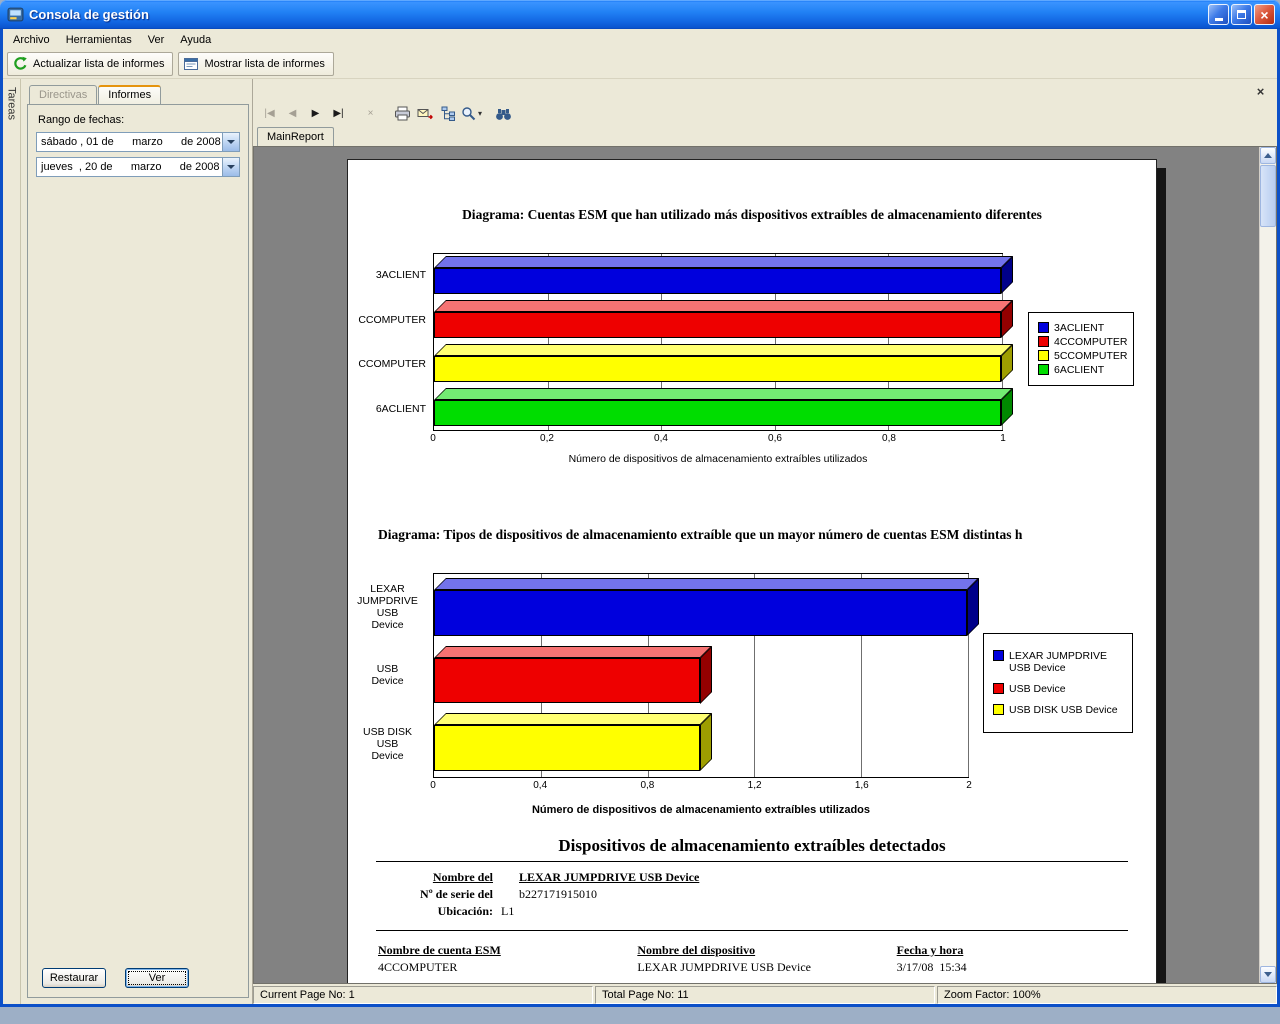 Image resolution: width=1280 pixels, height=1024 pixels. What do you see at coordinates (156, 40) in the screenshot?
I see `menu-ver: Ver` at bounding box center [156, 40].